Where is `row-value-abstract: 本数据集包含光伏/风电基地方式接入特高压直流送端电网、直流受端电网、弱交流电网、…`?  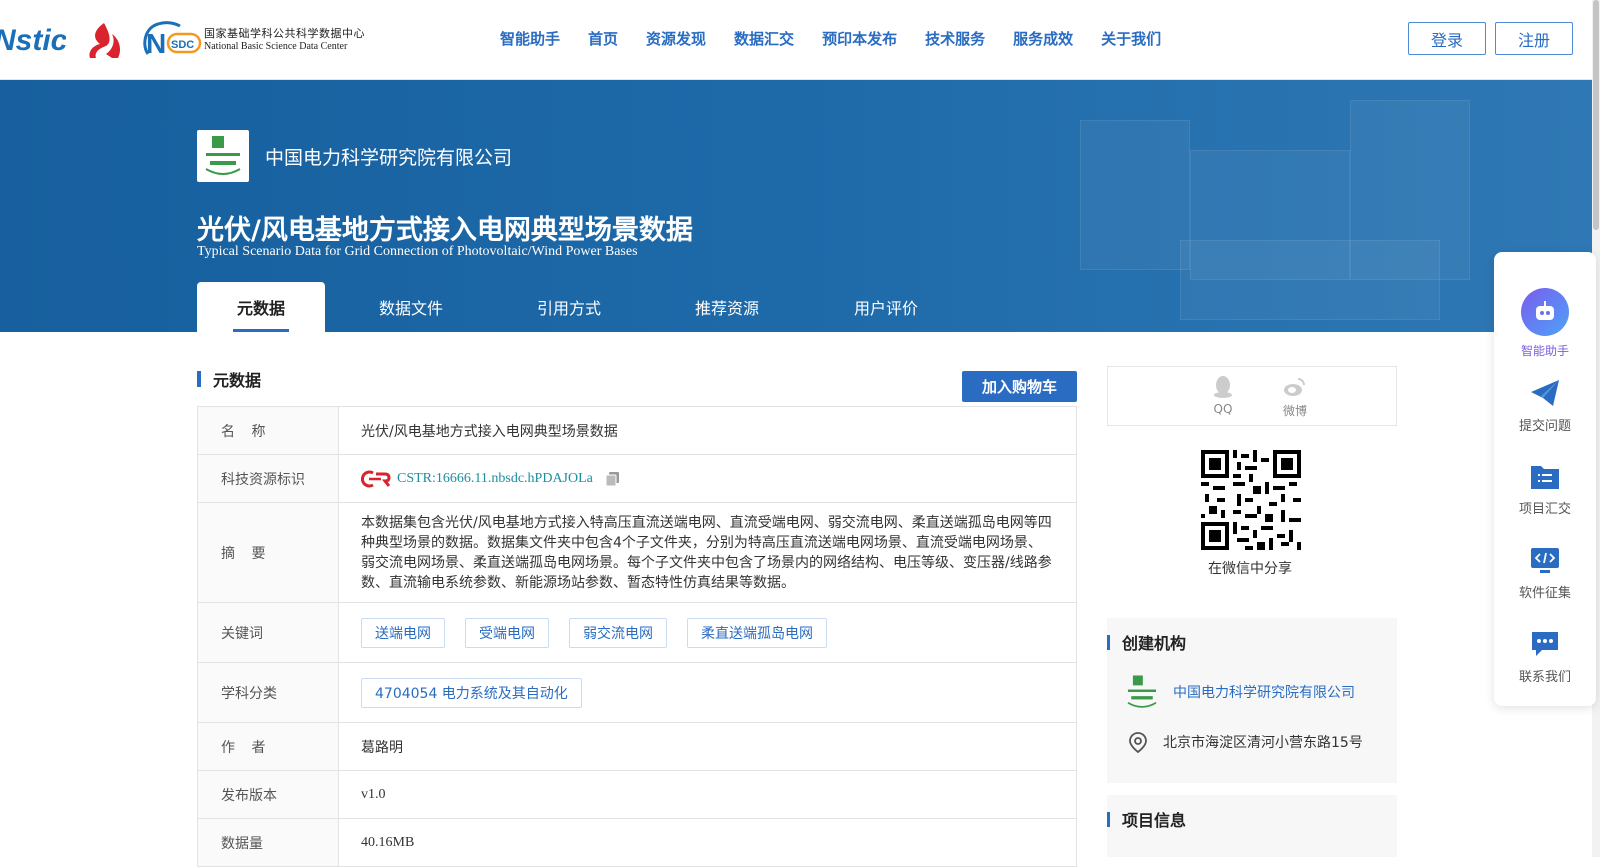
row-value-abstract: 本数据集包含光伏/风电基地方式接入特高压直流送端电网、直流受端电网、弱交流电网、… is located at coordinates (706, 552).